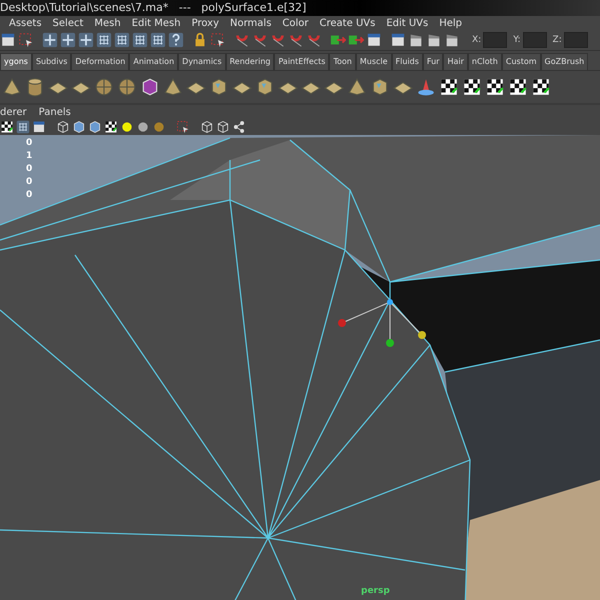  What do you see at coordinates (564, 61) in the screenshot?
I see `shelf-tab: GoZBrush` at bounding box center [564, 61].